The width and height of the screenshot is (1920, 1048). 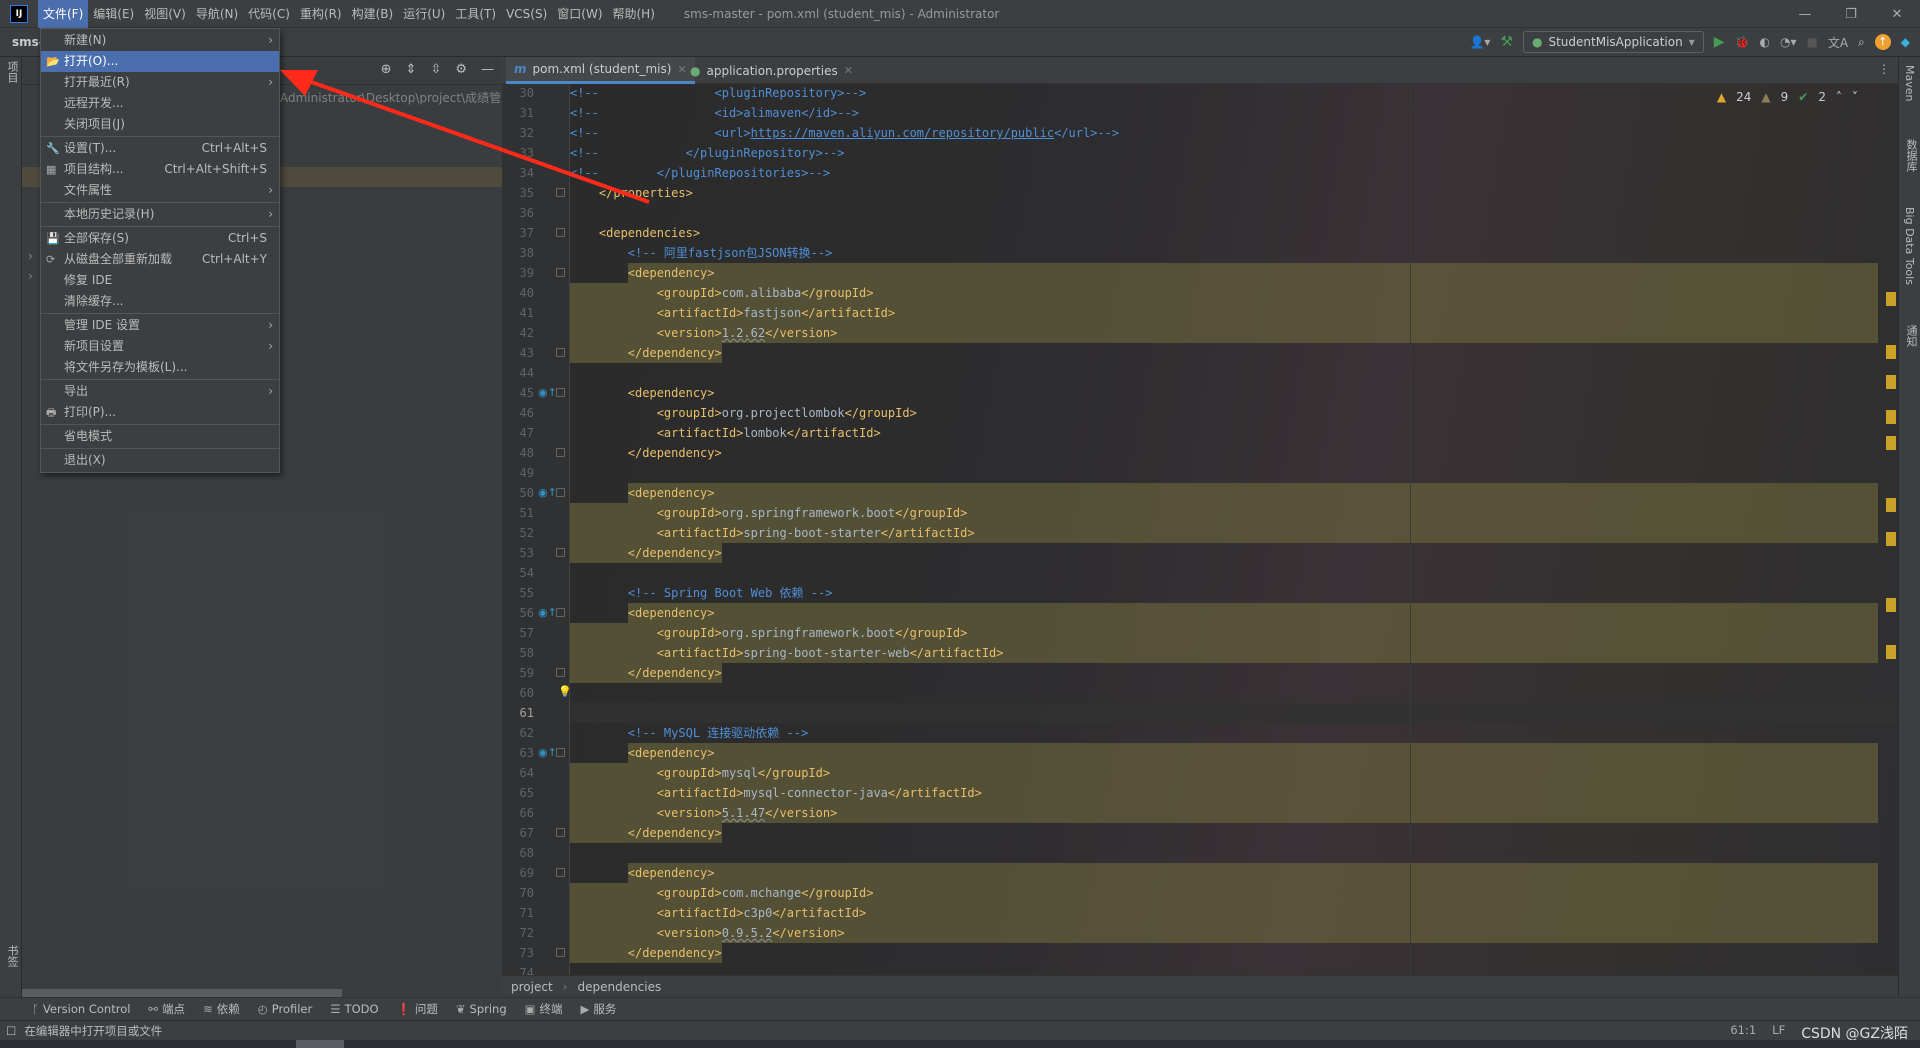 What do you see at coordinates (848, 70) in the screenshot?
I see `close-icon: ✕` at bounding box center [848, 70].